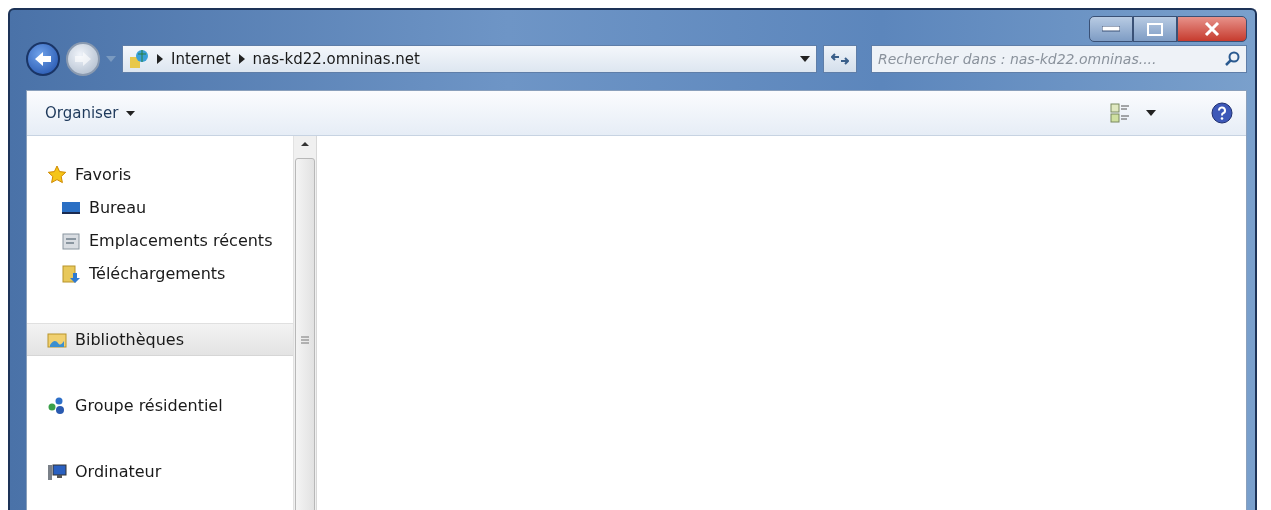 The image size is (1271, 510). What do you see at coordinates (160, 339) in the screenshot?
I see `navigation-item: Bibliothèques` at bounding box center [160, 339].